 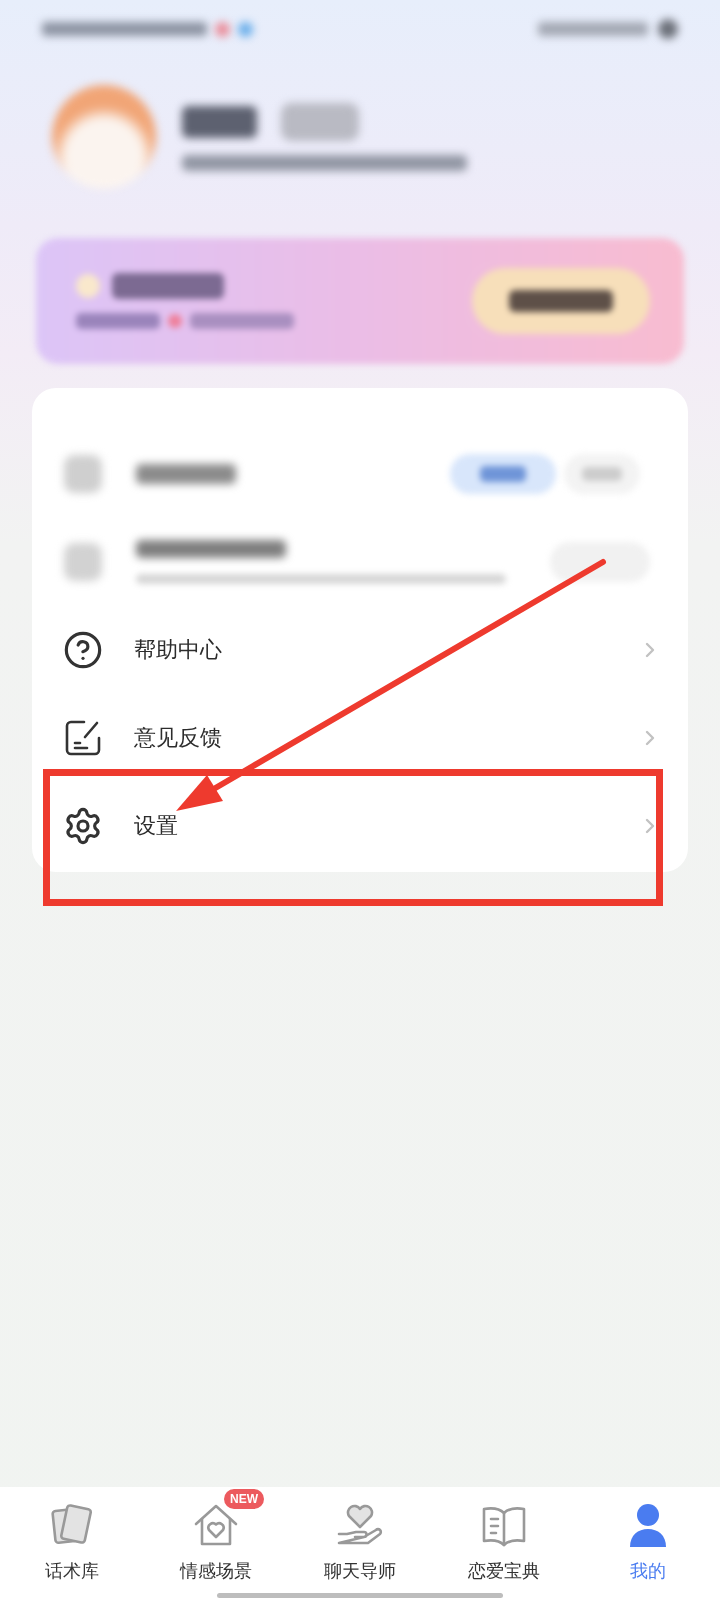 What do you see at coordinates (83, 826) in the screenshot?
I see `settings-icon` at bounding box center [83, 826].